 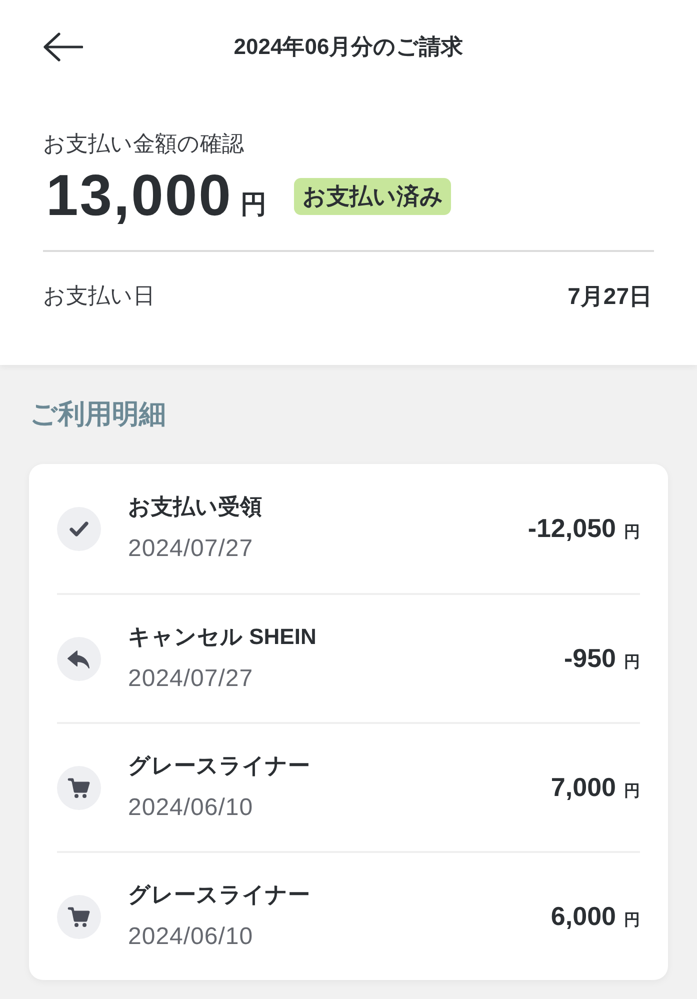 What do you see at coordinates (144, 144) in the screenshot?
I see `amount-label: お支払い金額の確認` at bounding box center [144, 144].